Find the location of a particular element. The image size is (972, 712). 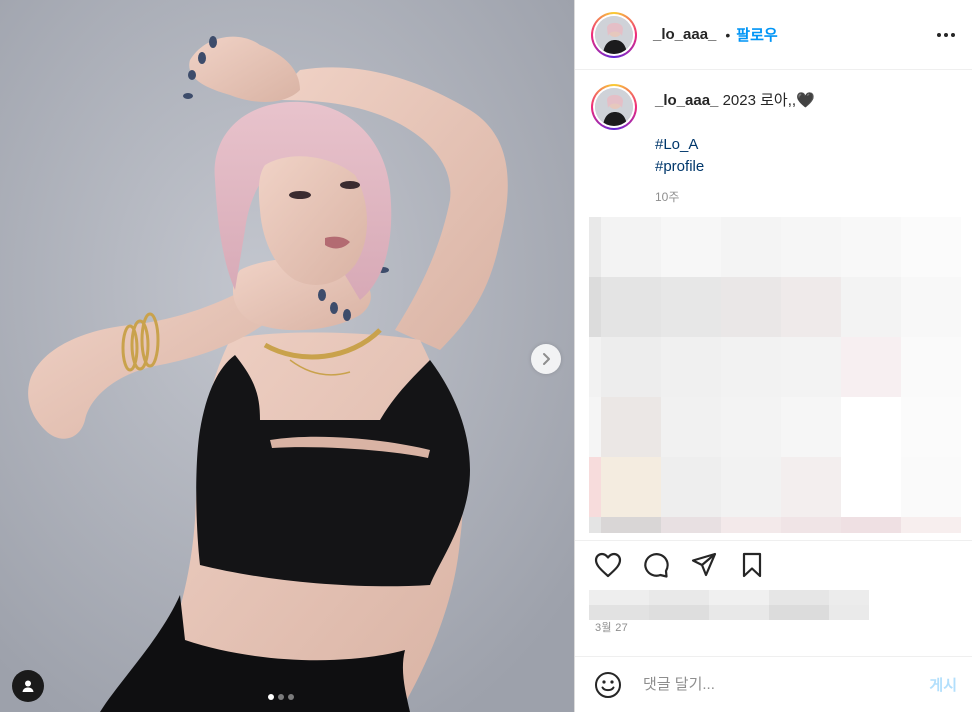

carousel-next-button is located at coordinates (546, 359).